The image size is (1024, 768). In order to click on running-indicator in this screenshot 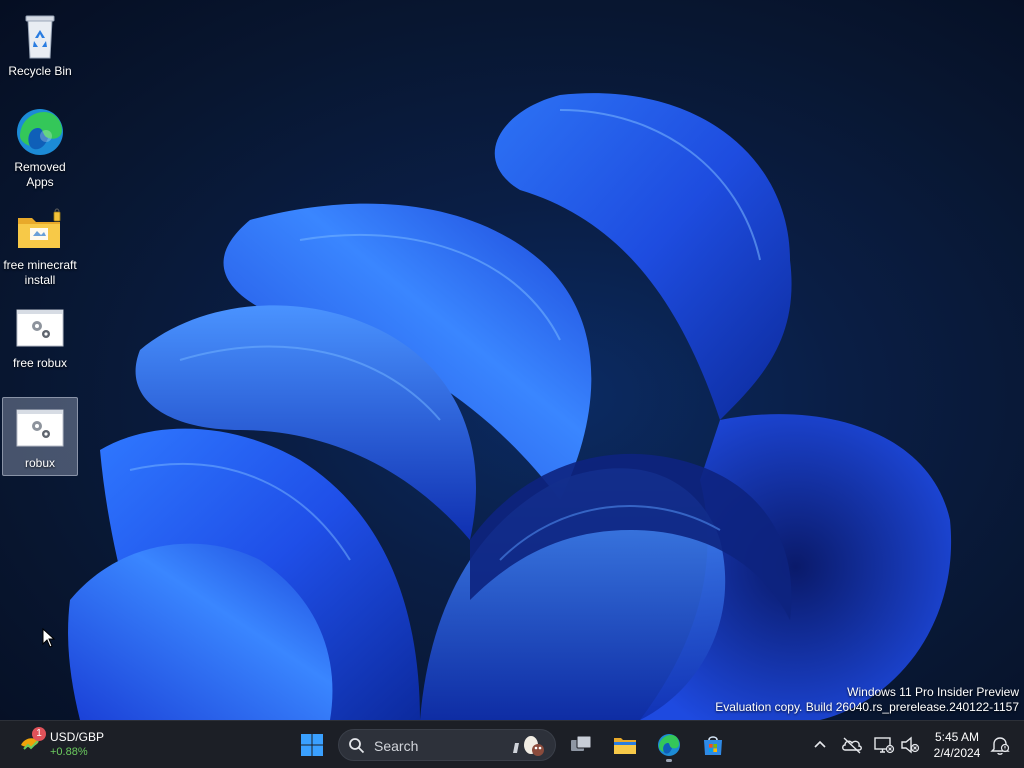, I will do `click(669, 760)`.